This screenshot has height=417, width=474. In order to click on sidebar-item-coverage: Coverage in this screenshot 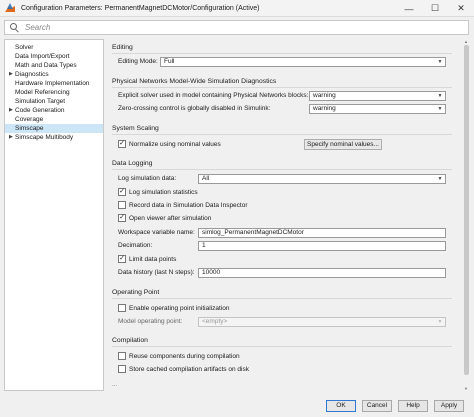, I will do `click(54, 119)`.